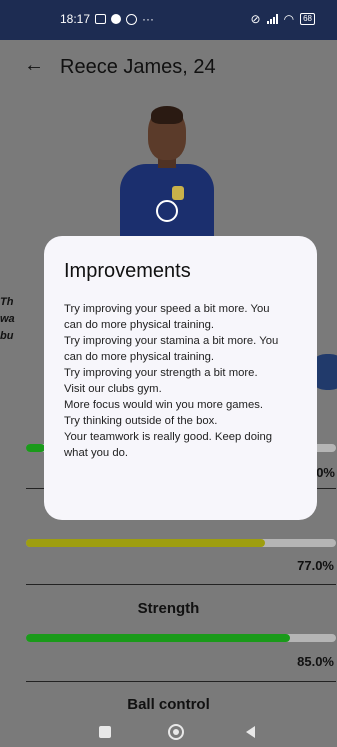 This screenshot has width=337, height=747. What do you see at coordinates (141, 421) in the screenshot?
I see `dialog-line: Try thinking outside of the box.` at bounding box center [141, 421].